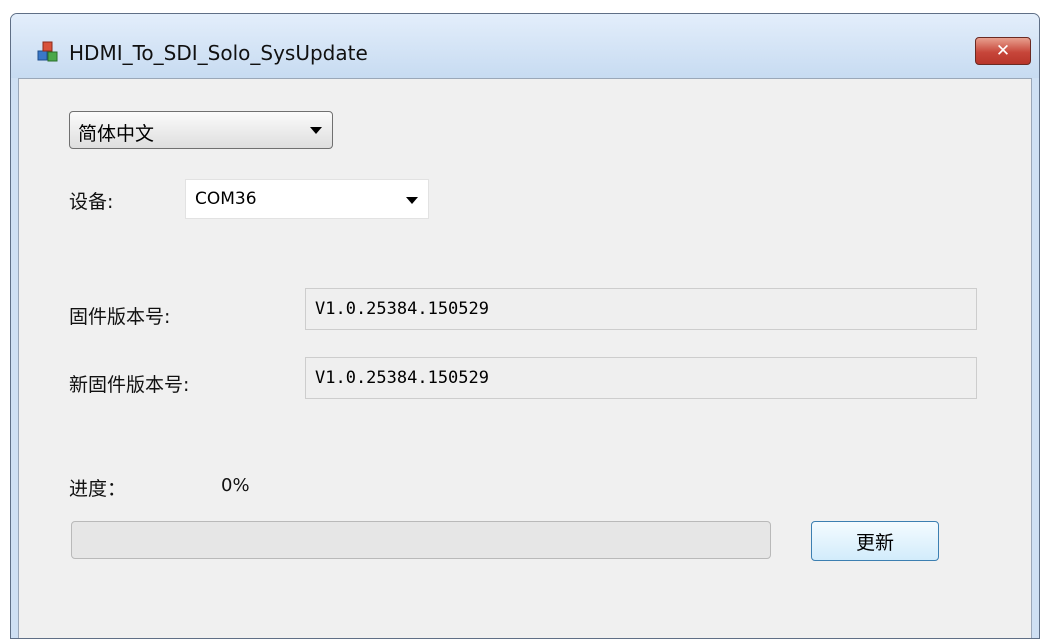 This screenshot has width=1041, height=641. What do you see at coordinates (421, 540) in the screenshot?
I see `progress-bar` at bounding box center [421, 540].